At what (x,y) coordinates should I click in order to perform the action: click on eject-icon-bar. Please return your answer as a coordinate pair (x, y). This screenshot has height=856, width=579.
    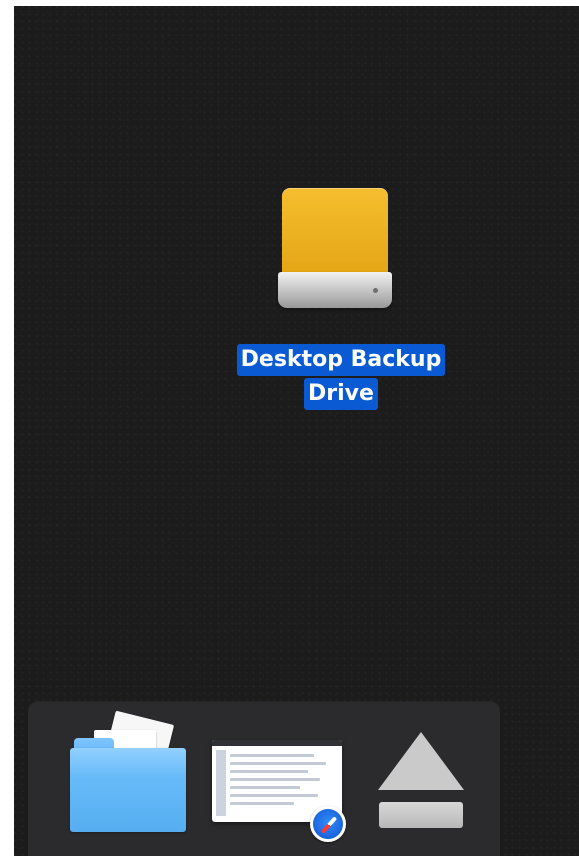
    Looking at the image, I should click on (421, 815).